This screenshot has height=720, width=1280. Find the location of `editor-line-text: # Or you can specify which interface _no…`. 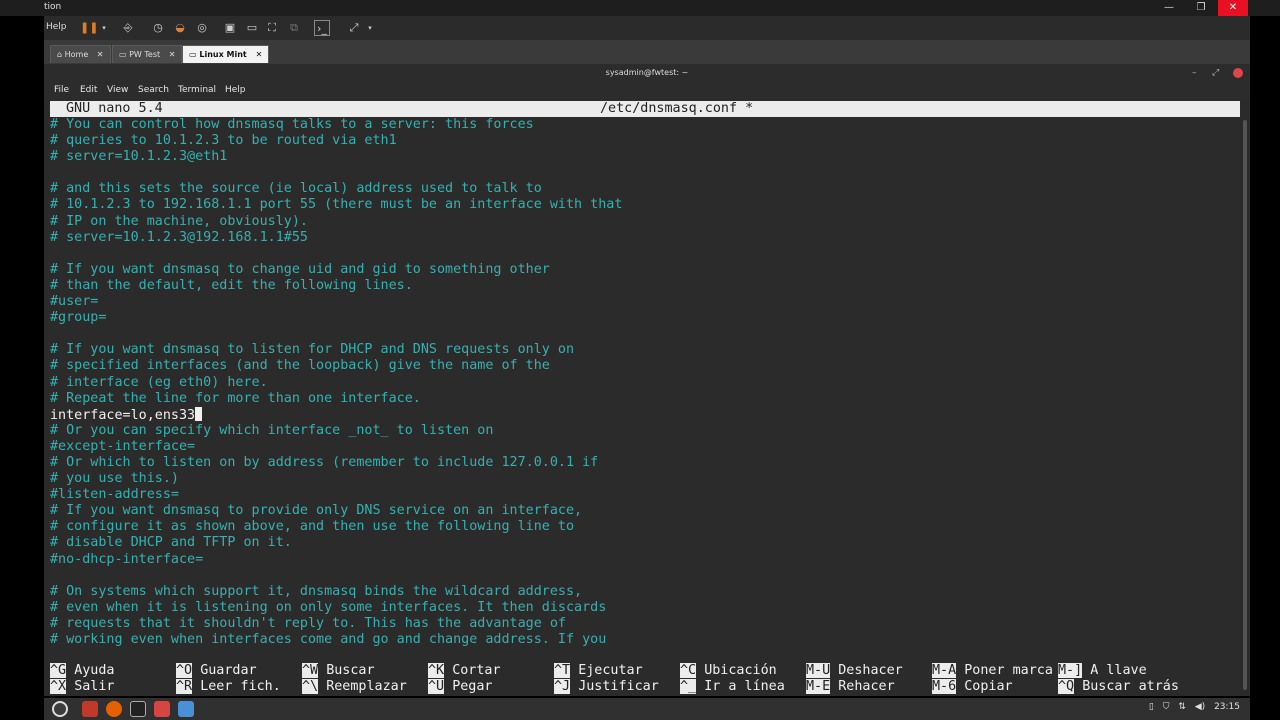

editor-line-text: # Or you can specify which interface _no… is located at coordinates (272, 430).